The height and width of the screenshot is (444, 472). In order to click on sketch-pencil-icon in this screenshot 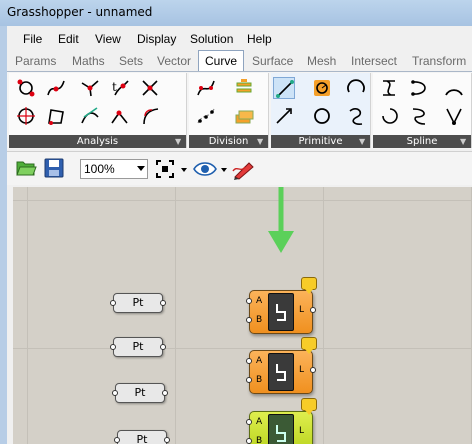, I will do `click(244, 169)`.